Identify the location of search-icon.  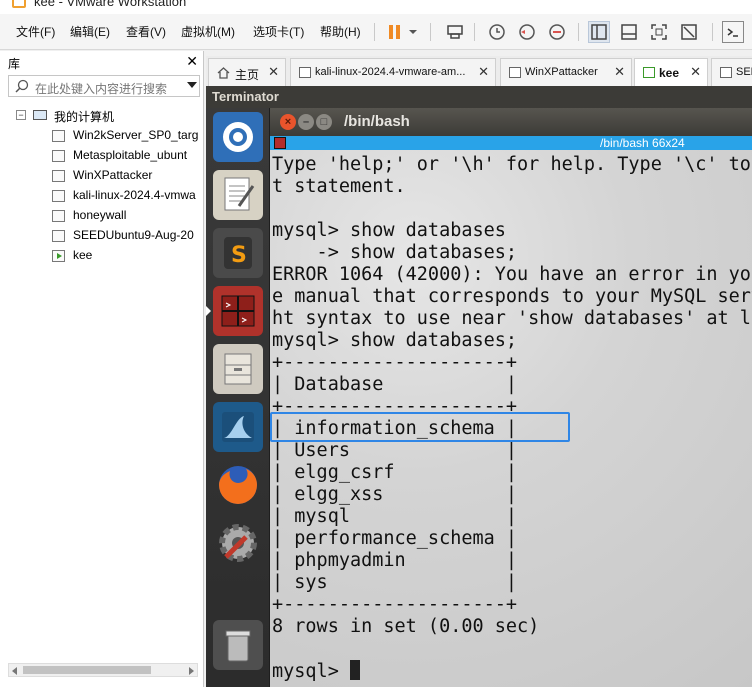
(22, 86).